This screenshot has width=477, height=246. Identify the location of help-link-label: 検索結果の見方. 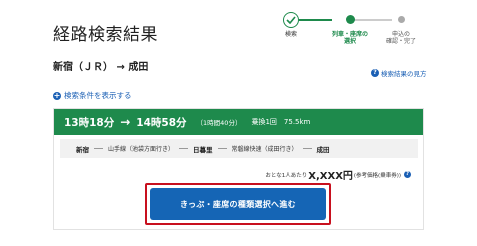
(404, 74).